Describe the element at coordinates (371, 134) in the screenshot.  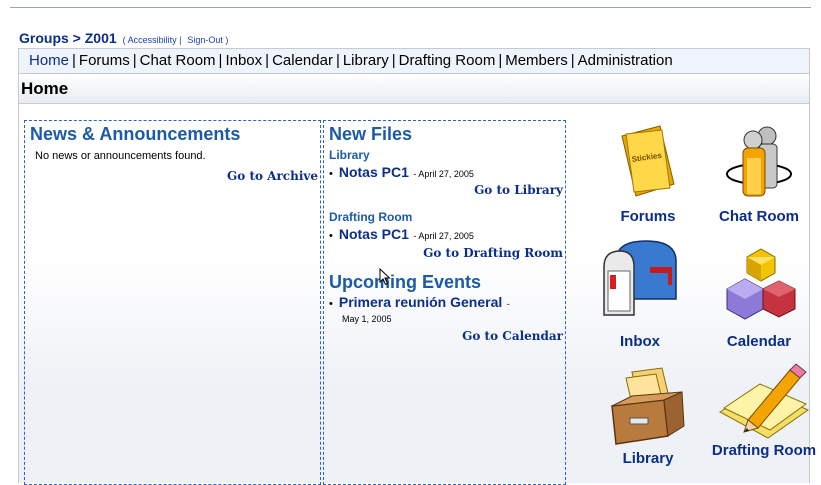
I see `new-files-title: New Files` at that location.